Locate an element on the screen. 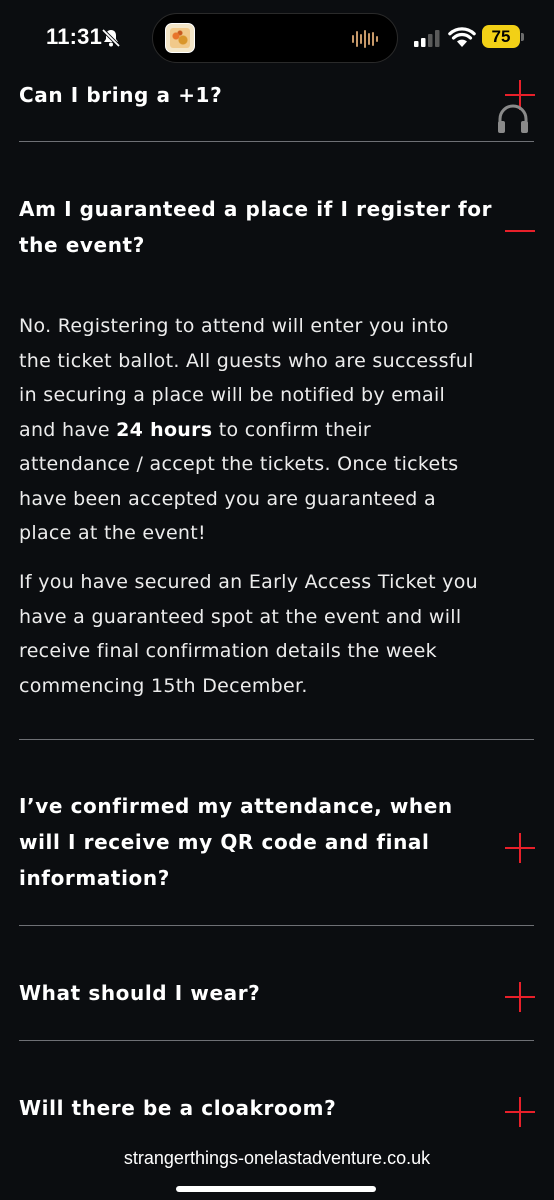 Image resolution: width=554 pixels, height=1200 pixels. question-line: the event? is located at coordinates (82, 245).